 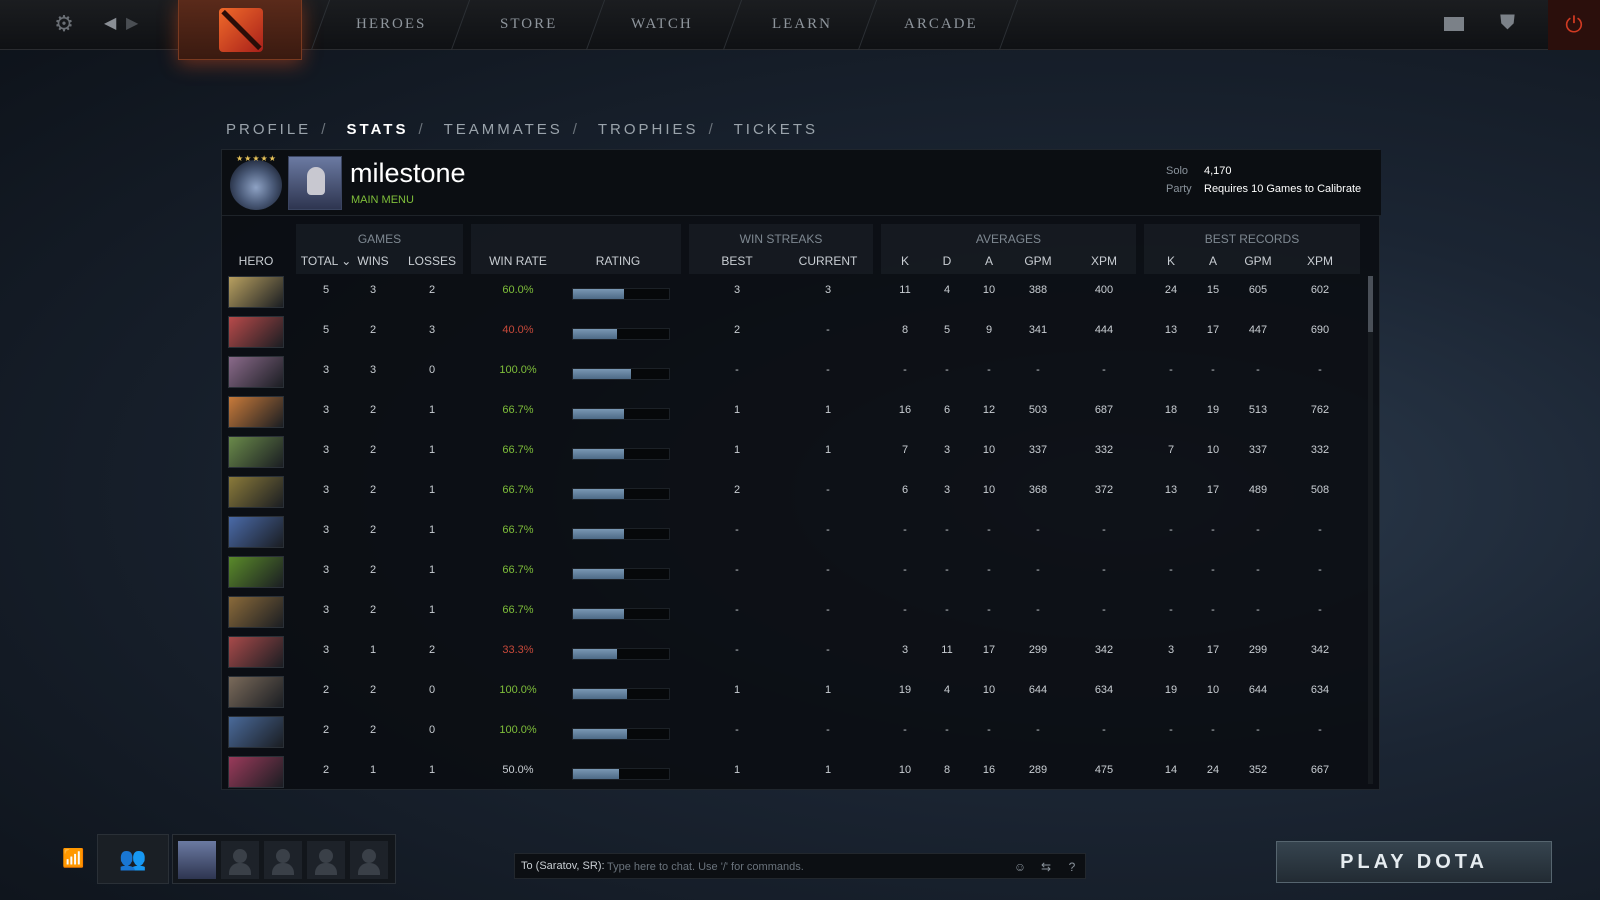 I want to click on column-header-best-streak: BEST, so click(x=737, y=261).